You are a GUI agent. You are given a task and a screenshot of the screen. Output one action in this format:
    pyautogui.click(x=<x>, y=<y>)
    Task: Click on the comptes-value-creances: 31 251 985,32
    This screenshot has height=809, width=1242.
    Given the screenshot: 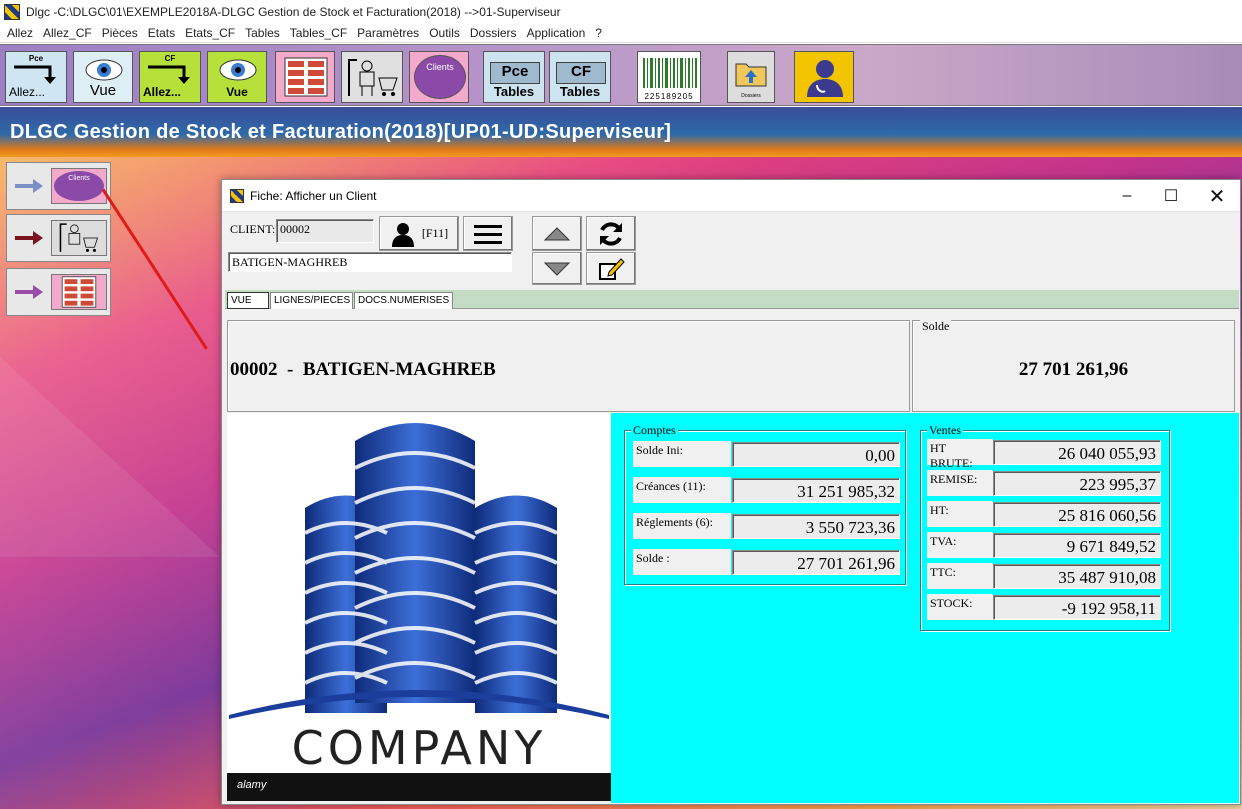 What is the action you would take?
    pyautogui.click(x=816, y=490)
    